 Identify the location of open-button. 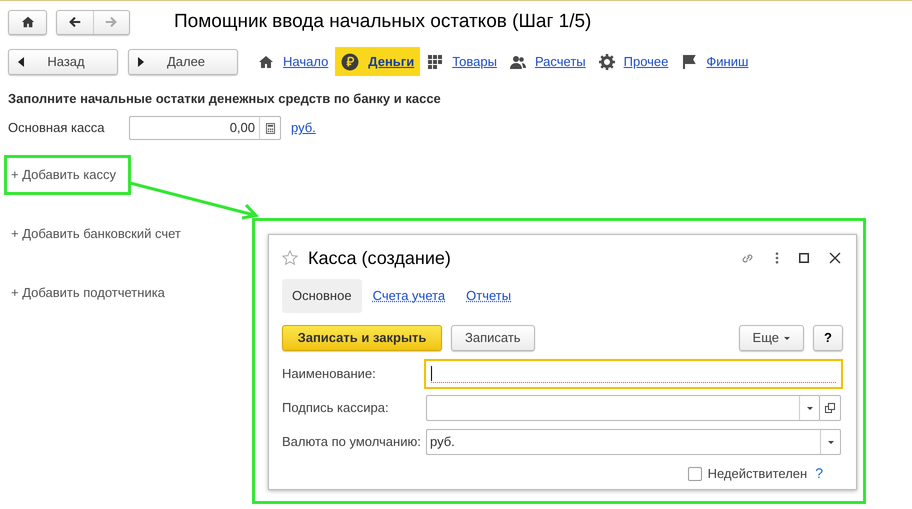
(830, 408).